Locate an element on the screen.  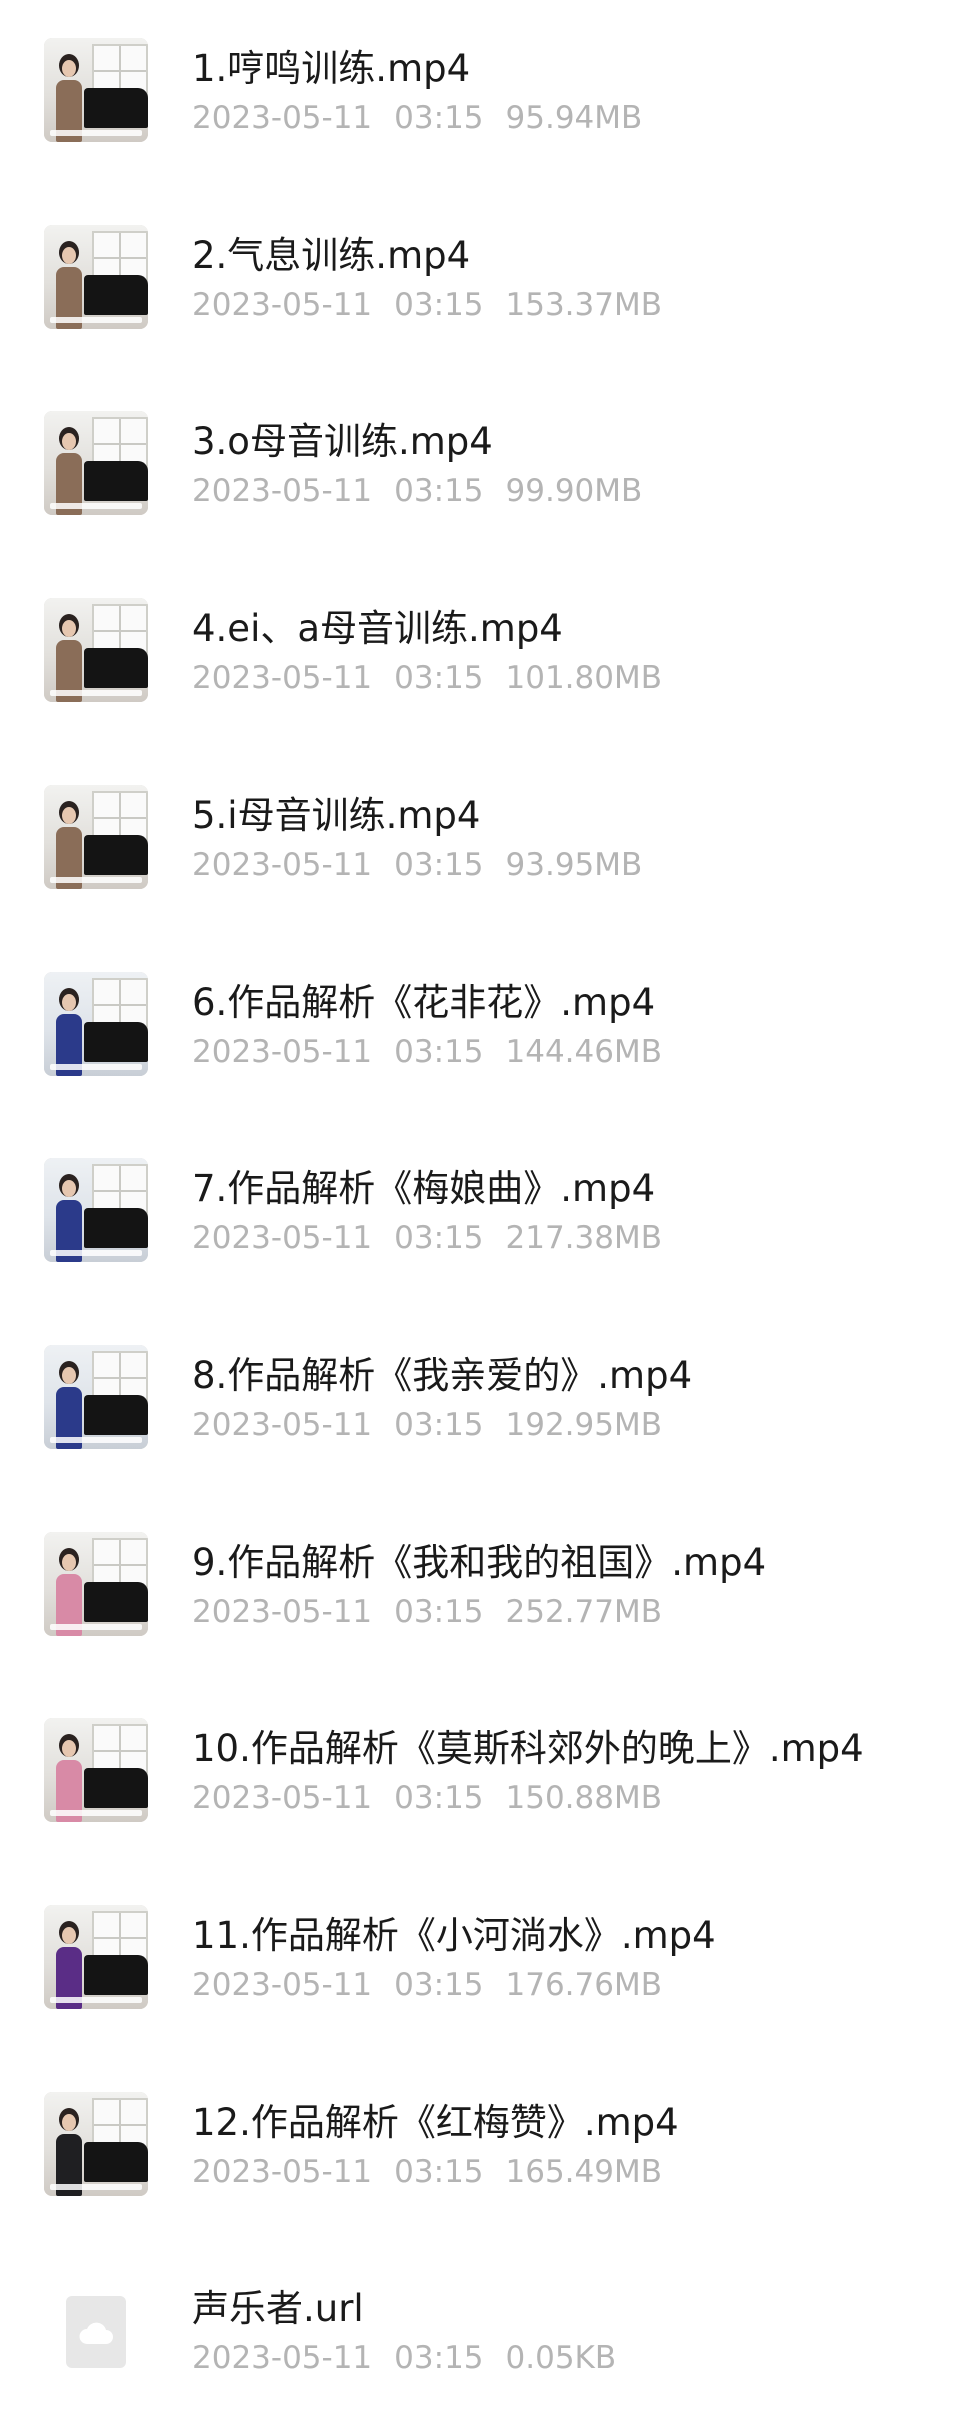
file-meta: 2023-05-11 03:15 99.90MB is located at coordinates (428, 491).